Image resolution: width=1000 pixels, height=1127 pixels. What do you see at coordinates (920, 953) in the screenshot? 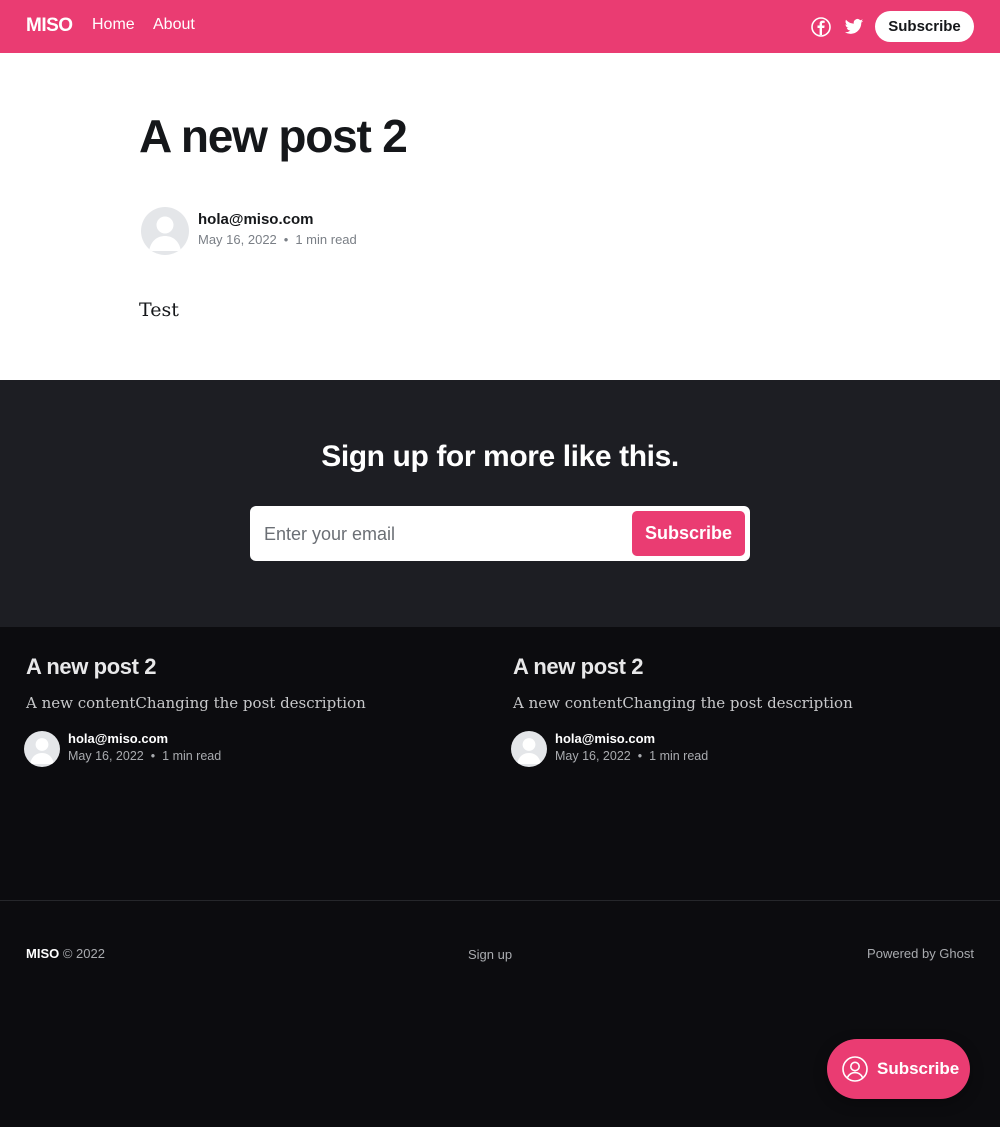
I see `powered-by-link: Powered by Ghost` at bounding box center [920, 953].